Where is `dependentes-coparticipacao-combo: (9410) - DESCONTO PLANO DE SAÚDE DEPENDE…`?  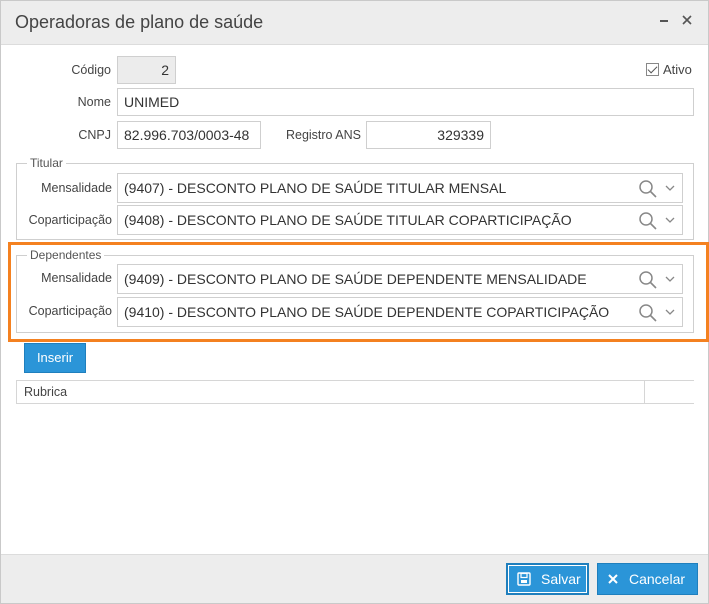
dependentes-coparticipacao-combo: (9410) - DESCONTO PLANO DE SAÚDE DEPENDE… is located at coordinates (400, 312).